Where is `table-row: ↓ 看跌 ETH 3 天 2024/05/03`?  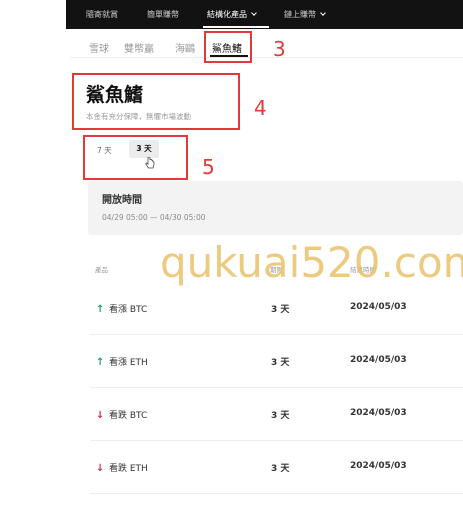
table-row: ↓ 看跌 ETH 3 天 2024/05/03 is located at coordinates (276, 468).